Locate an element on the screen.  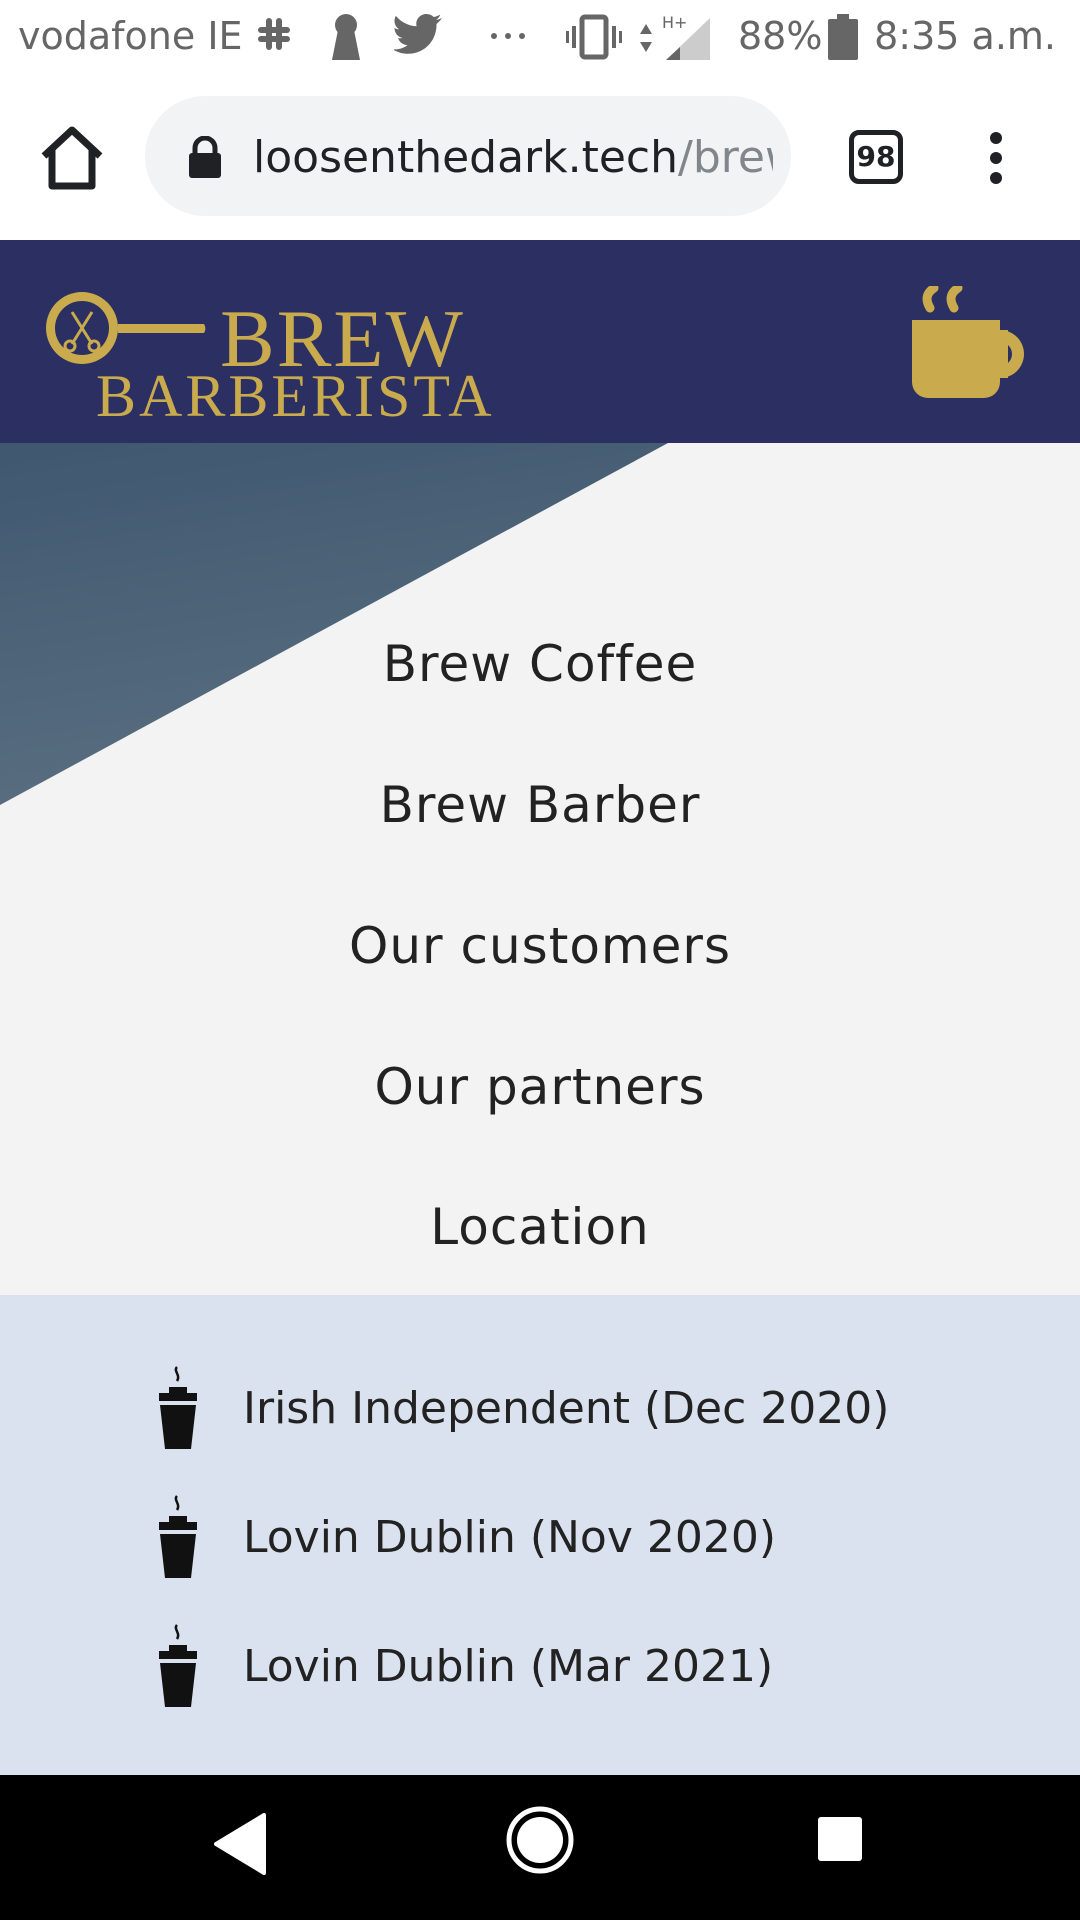
nav-item-our-partners: Our partners is located at coordinates (540, 1087).